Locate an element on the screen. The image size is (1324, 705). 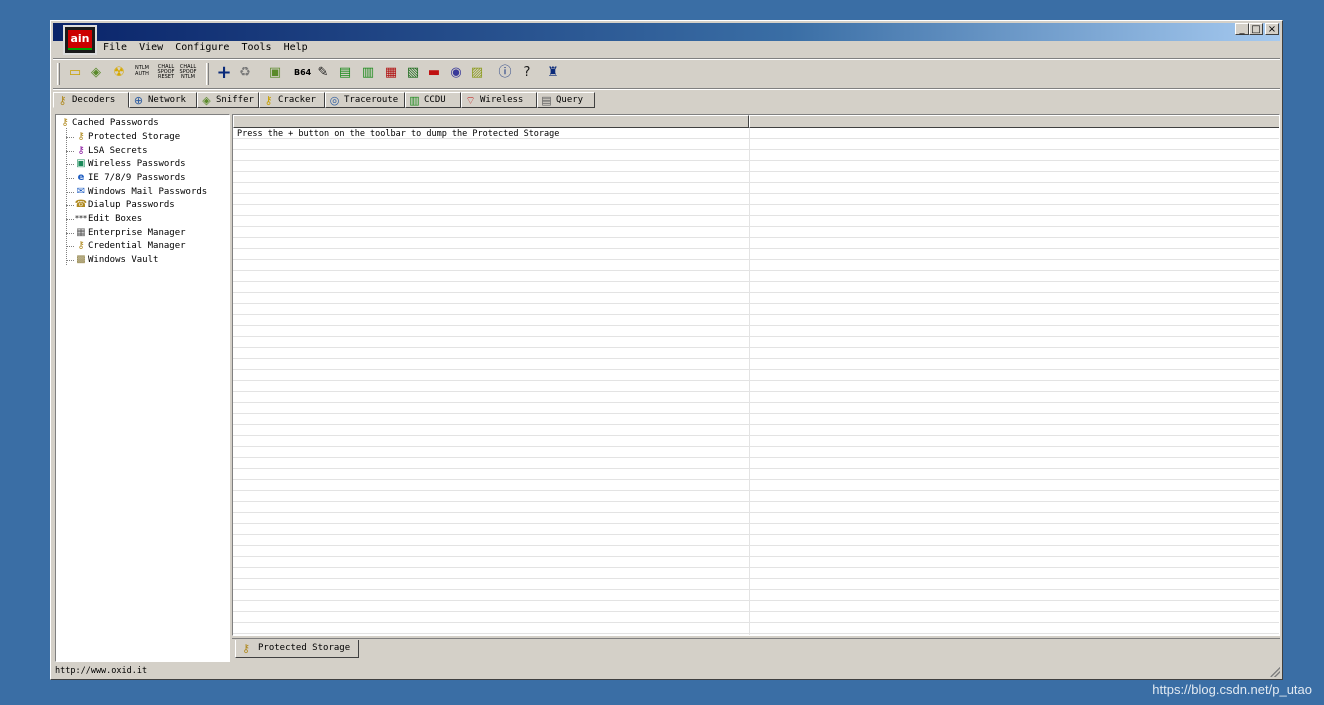
access-icon: ▧ is located at coordinates (413, 73).